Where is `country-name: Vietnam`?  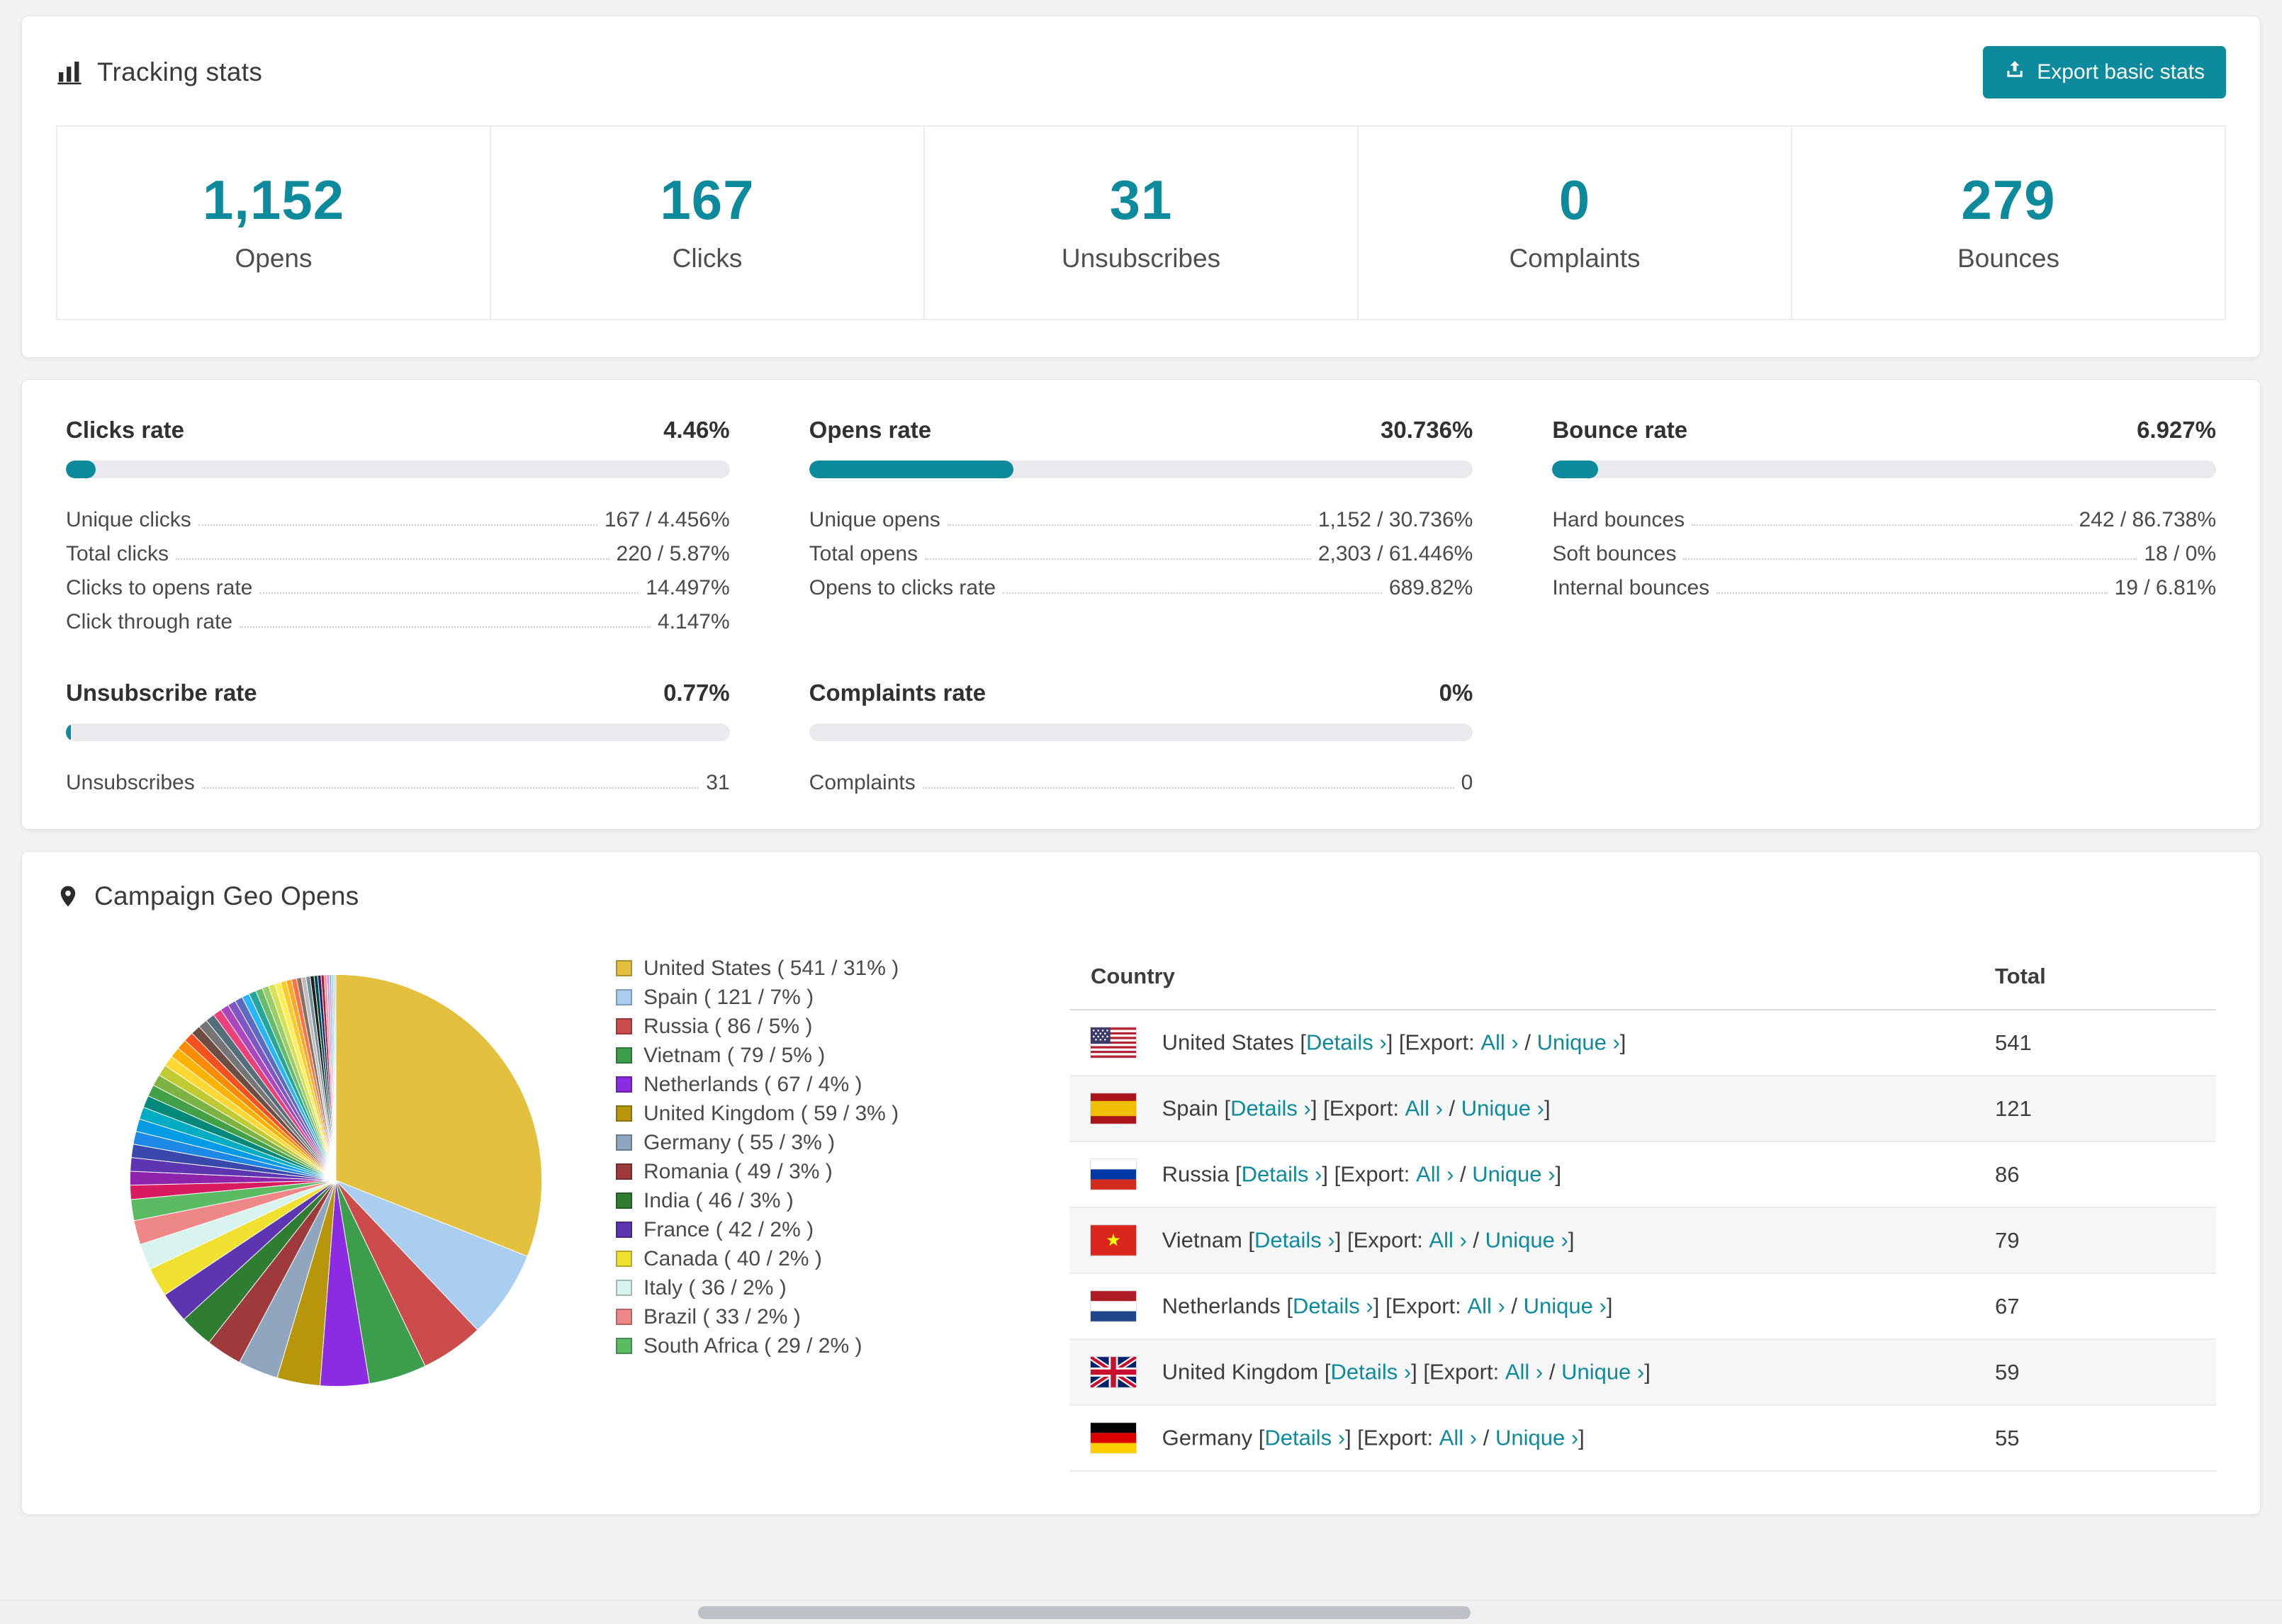
country-name: Vietnam is located at coordinates (1202, 1240).